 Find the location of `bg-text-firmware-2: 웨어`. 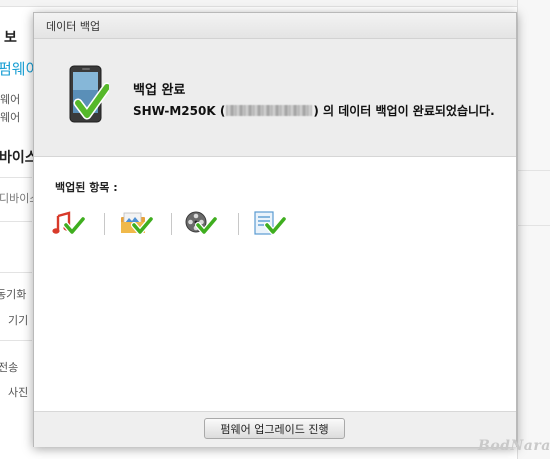

bg-text-firmware-2: 웨어 is located at coordinates (10, 117).